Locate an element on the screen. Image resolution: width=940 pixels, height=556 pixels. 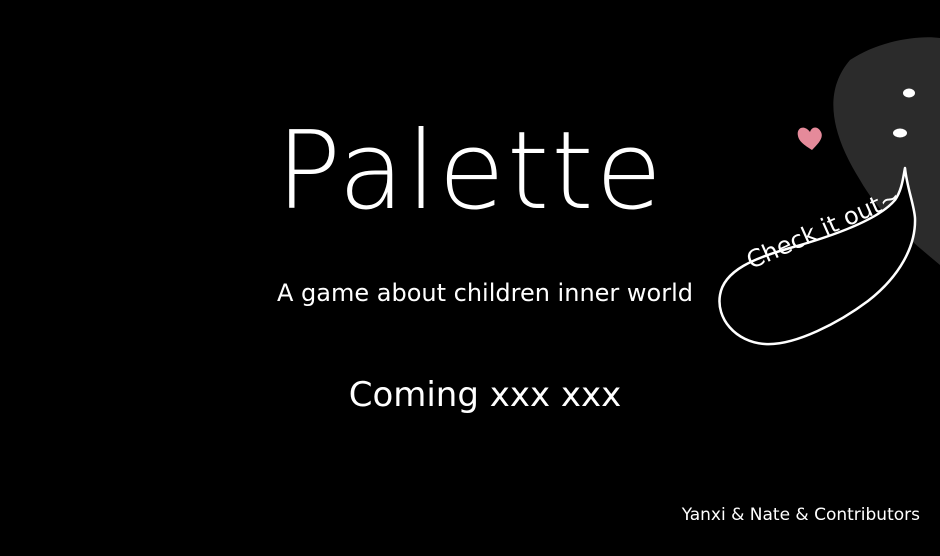
release-date: Coming xxx xxx is located at coordinates (485, 395).